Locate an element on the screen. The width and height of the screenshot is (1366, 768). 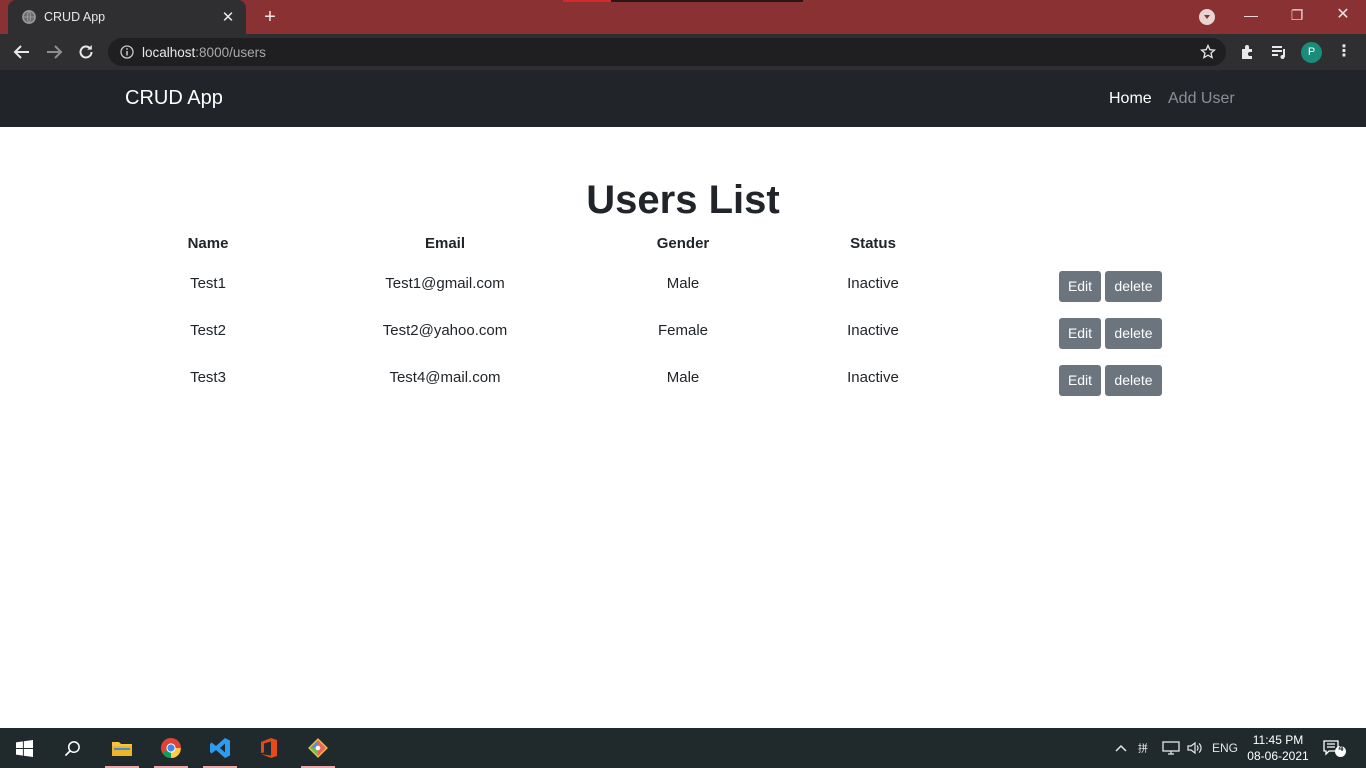
info-icon is located at coordinates (127, 52).